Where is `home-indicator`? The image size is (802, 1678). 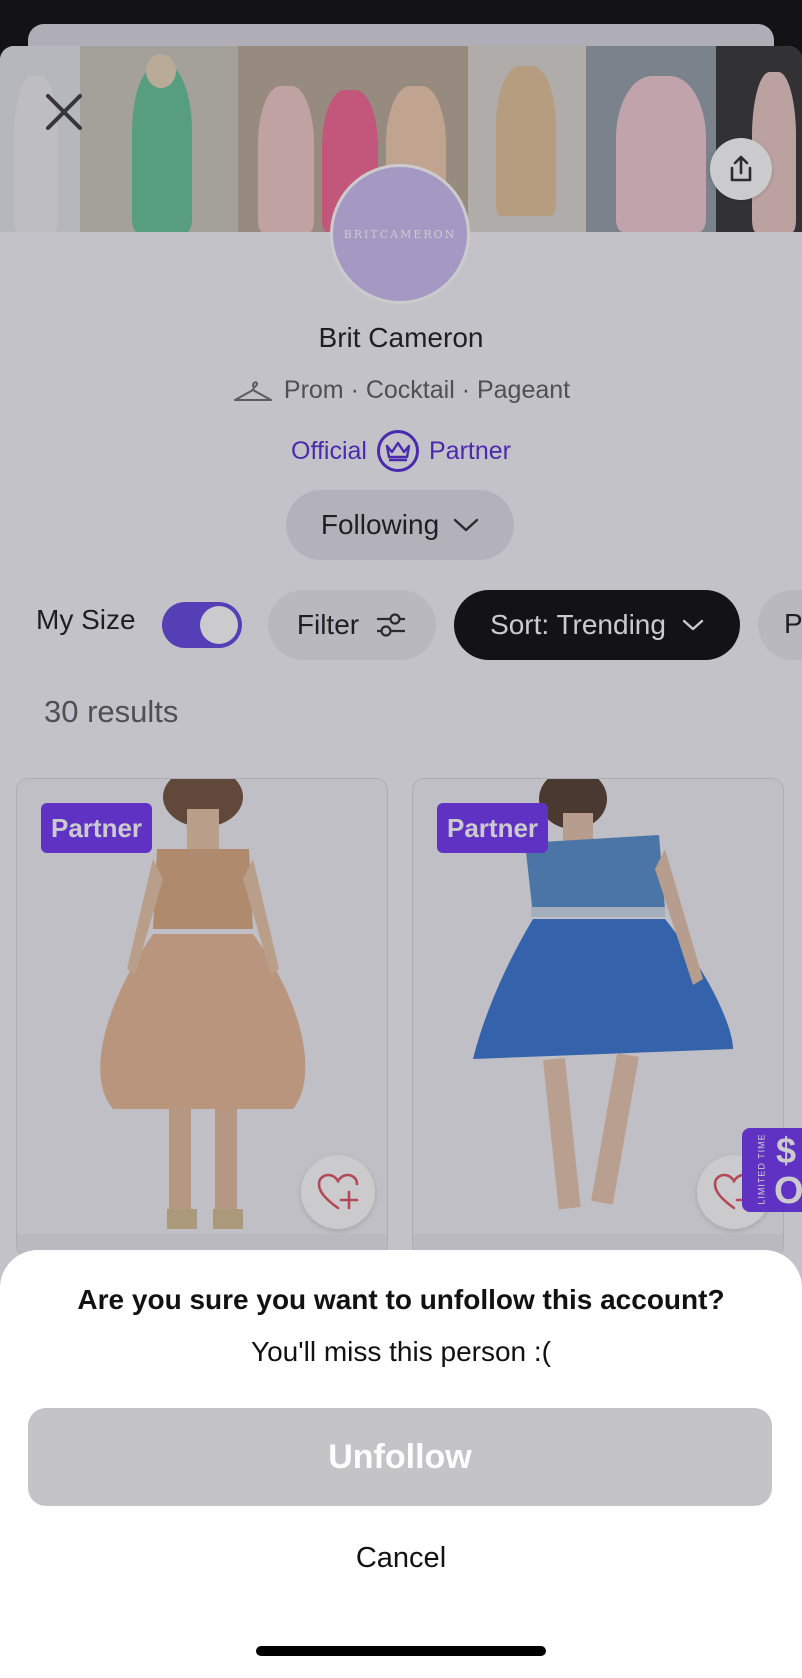
home-indicator is located at coordinates (401, 1651).